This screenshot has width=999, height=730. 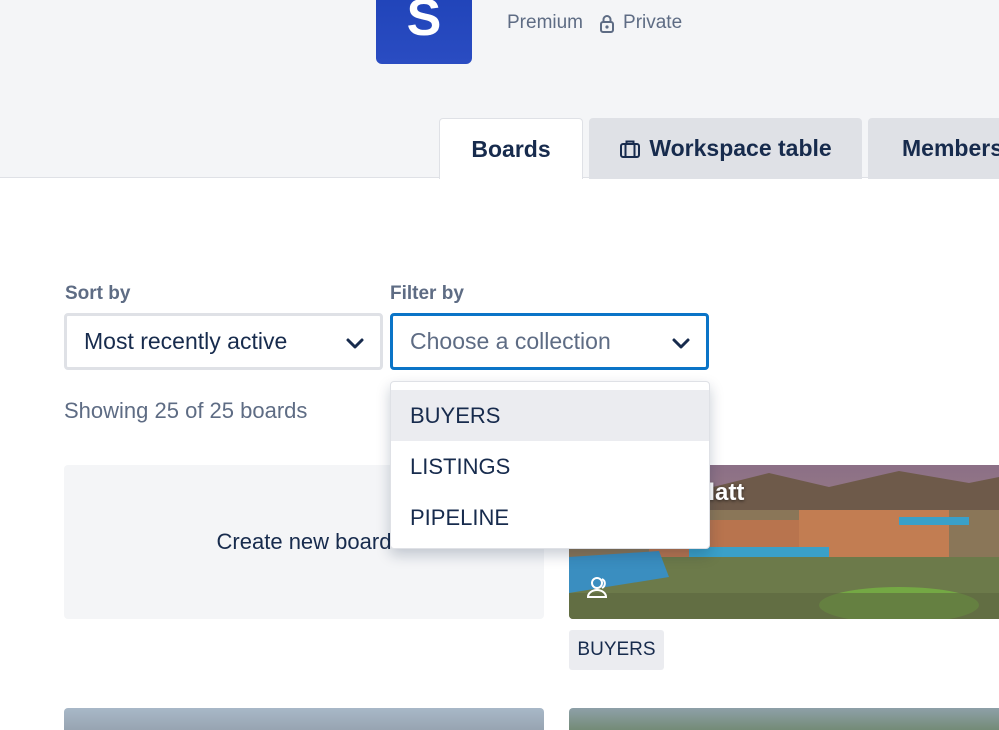 I want to click on collection-dropdown: BUYERS LISTINGS PIPELINE, so click(x=550, y=465).